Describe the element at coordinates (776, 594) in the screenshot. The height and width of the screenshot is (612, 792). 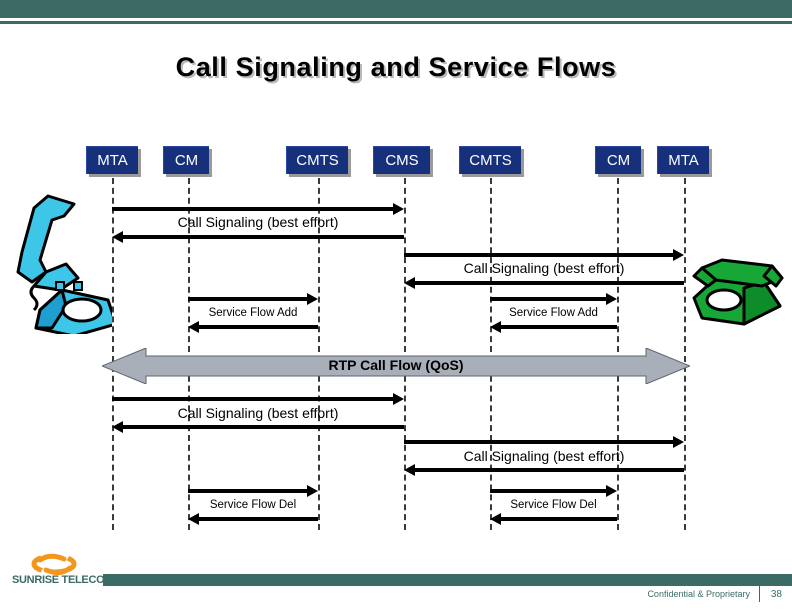
I see `page-number: 38` at that location.